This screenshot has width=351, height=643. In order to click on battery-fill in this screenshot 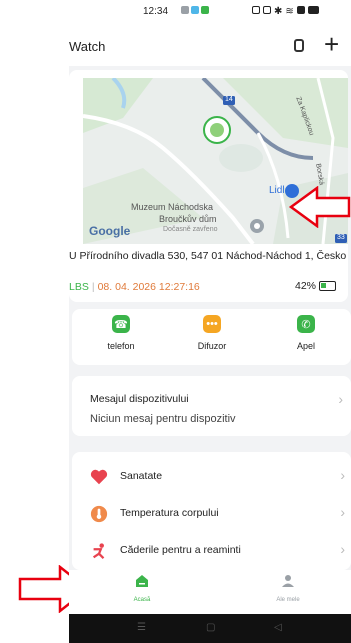, I will do `click(324, 285)`.